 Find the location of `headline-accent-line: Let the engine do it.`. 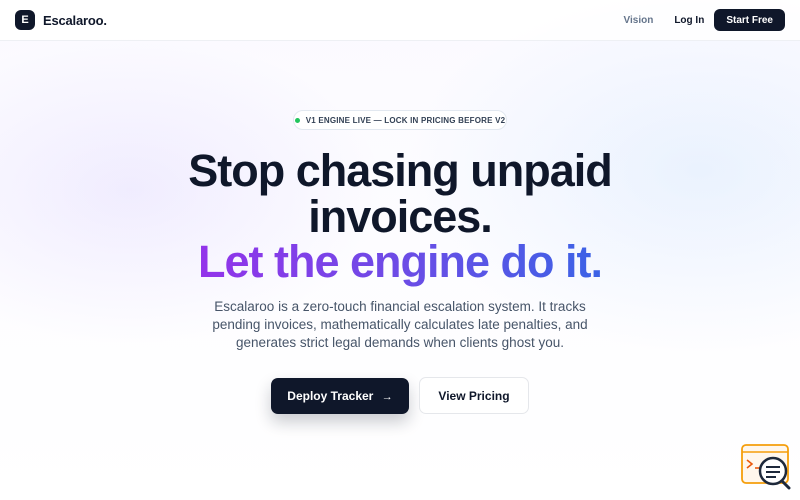

headline-accent-line: Let the engine do it. is located at coordinates (400, 262).